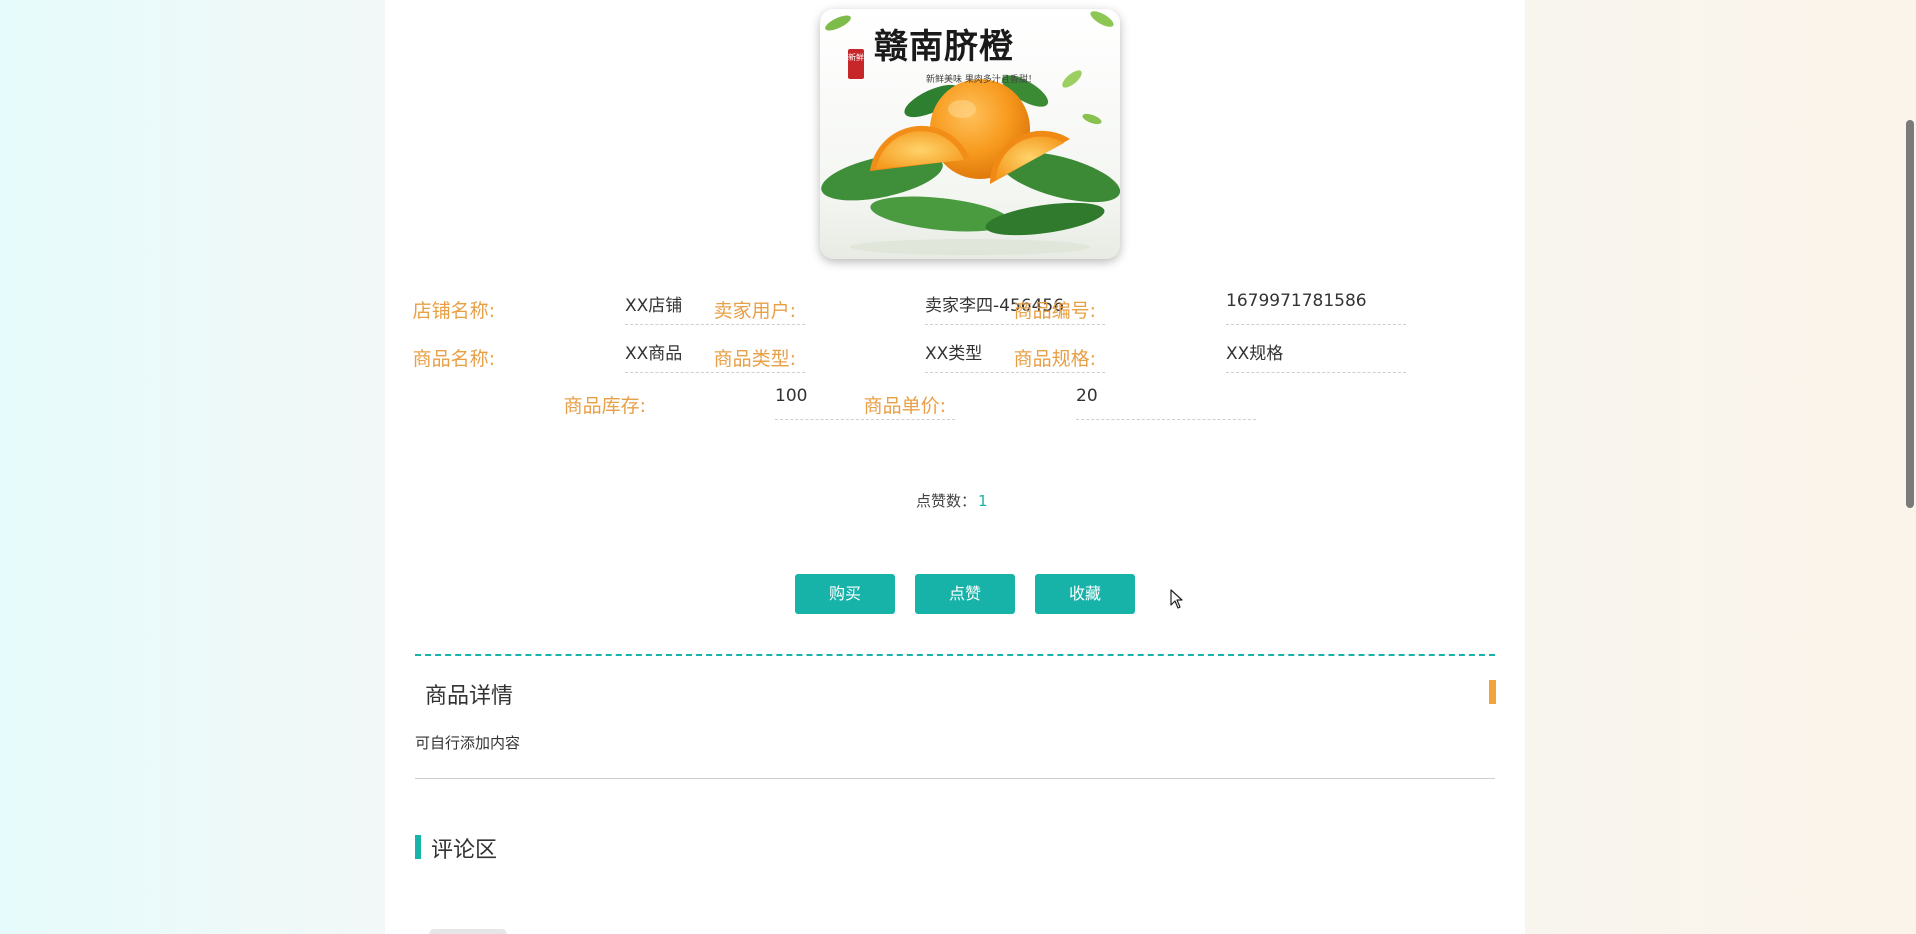 Image resolution: width=1916 pixels, height=934 pixels. Describe the element at coordinates (946, 501) in the screenshot. I see `likes-label: 点赞数：` at that location.